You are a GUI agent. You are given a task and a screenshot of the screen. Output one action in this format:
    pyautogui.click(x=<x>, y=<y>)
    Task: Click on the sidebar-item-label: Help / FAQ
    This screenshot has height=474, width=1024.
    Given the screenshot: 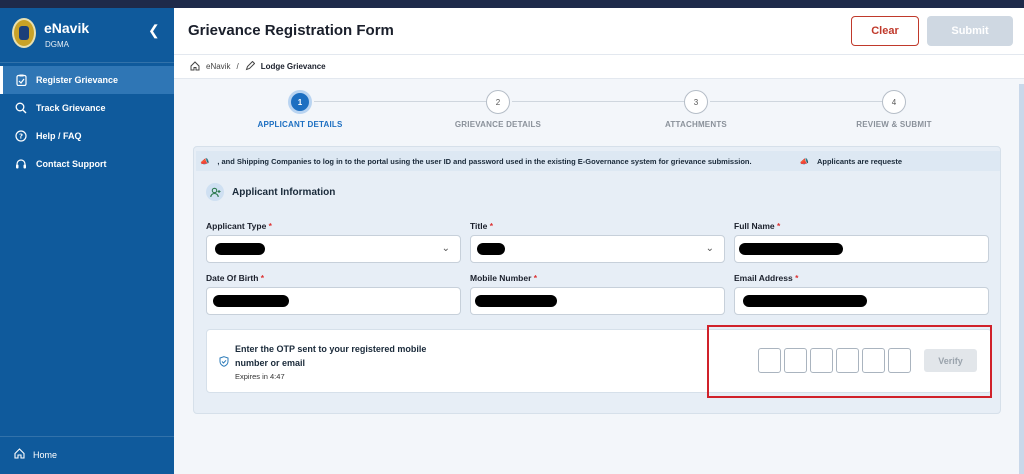 What is the action you would take?
    pyautogui.click(x=59, y=136)
    